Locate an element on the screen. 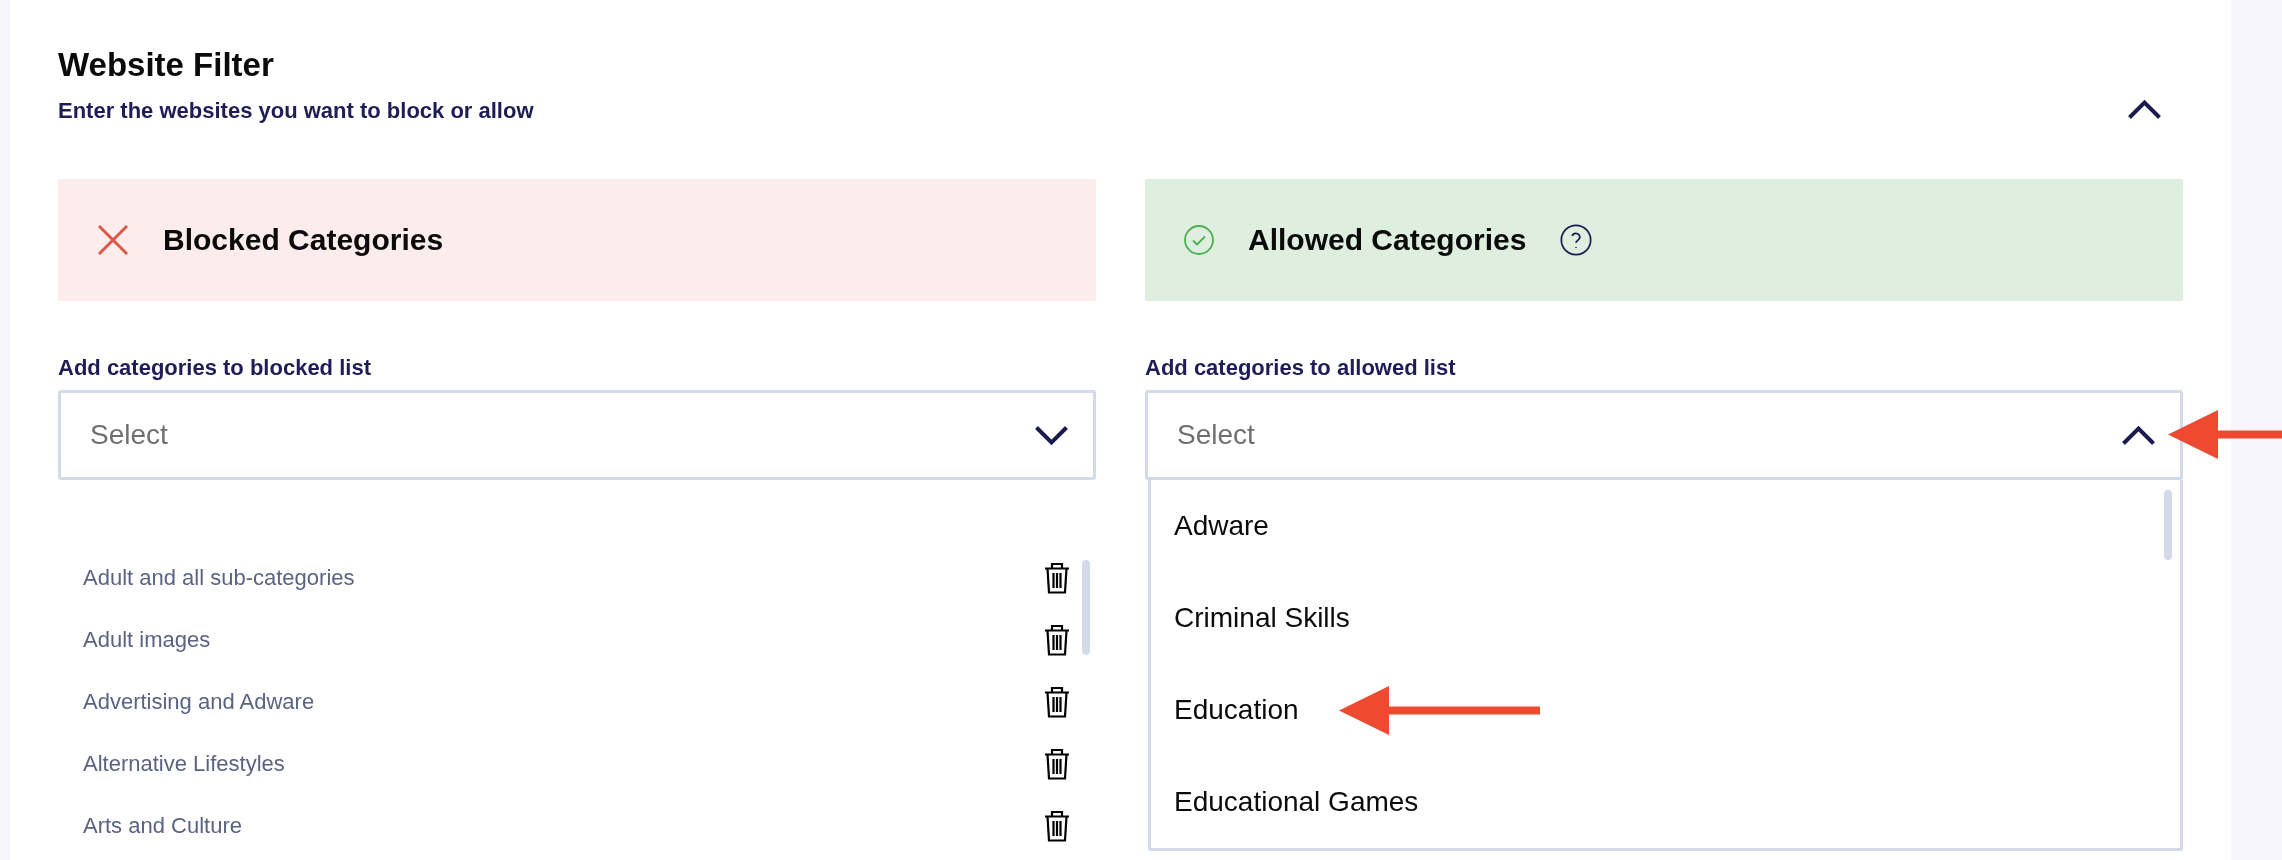 The image size is (2282, 860). category-name: Alternative Lifestyles is located at coordinates (184, 764).